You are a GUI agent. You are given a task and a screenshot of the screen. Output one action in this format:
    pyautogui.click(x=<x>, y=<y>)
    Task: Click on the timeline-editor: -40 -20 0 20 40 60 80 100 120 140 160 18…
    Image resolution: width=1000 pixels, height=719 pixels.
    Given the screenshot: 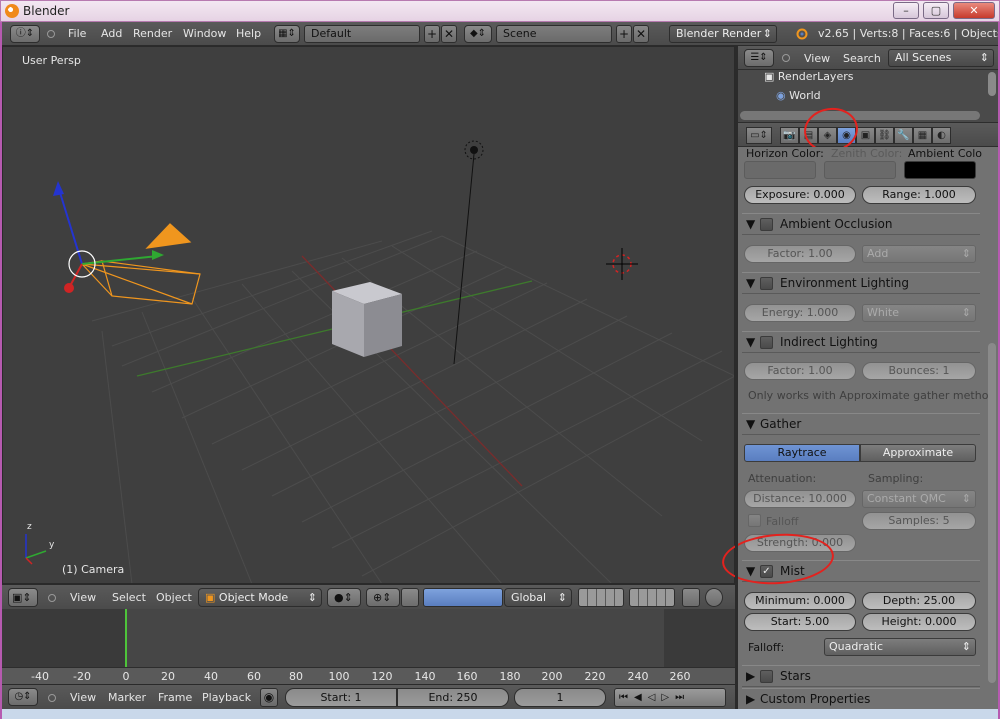 What is the action you would take?
    pyautogui.click(x=368, y=646)
    